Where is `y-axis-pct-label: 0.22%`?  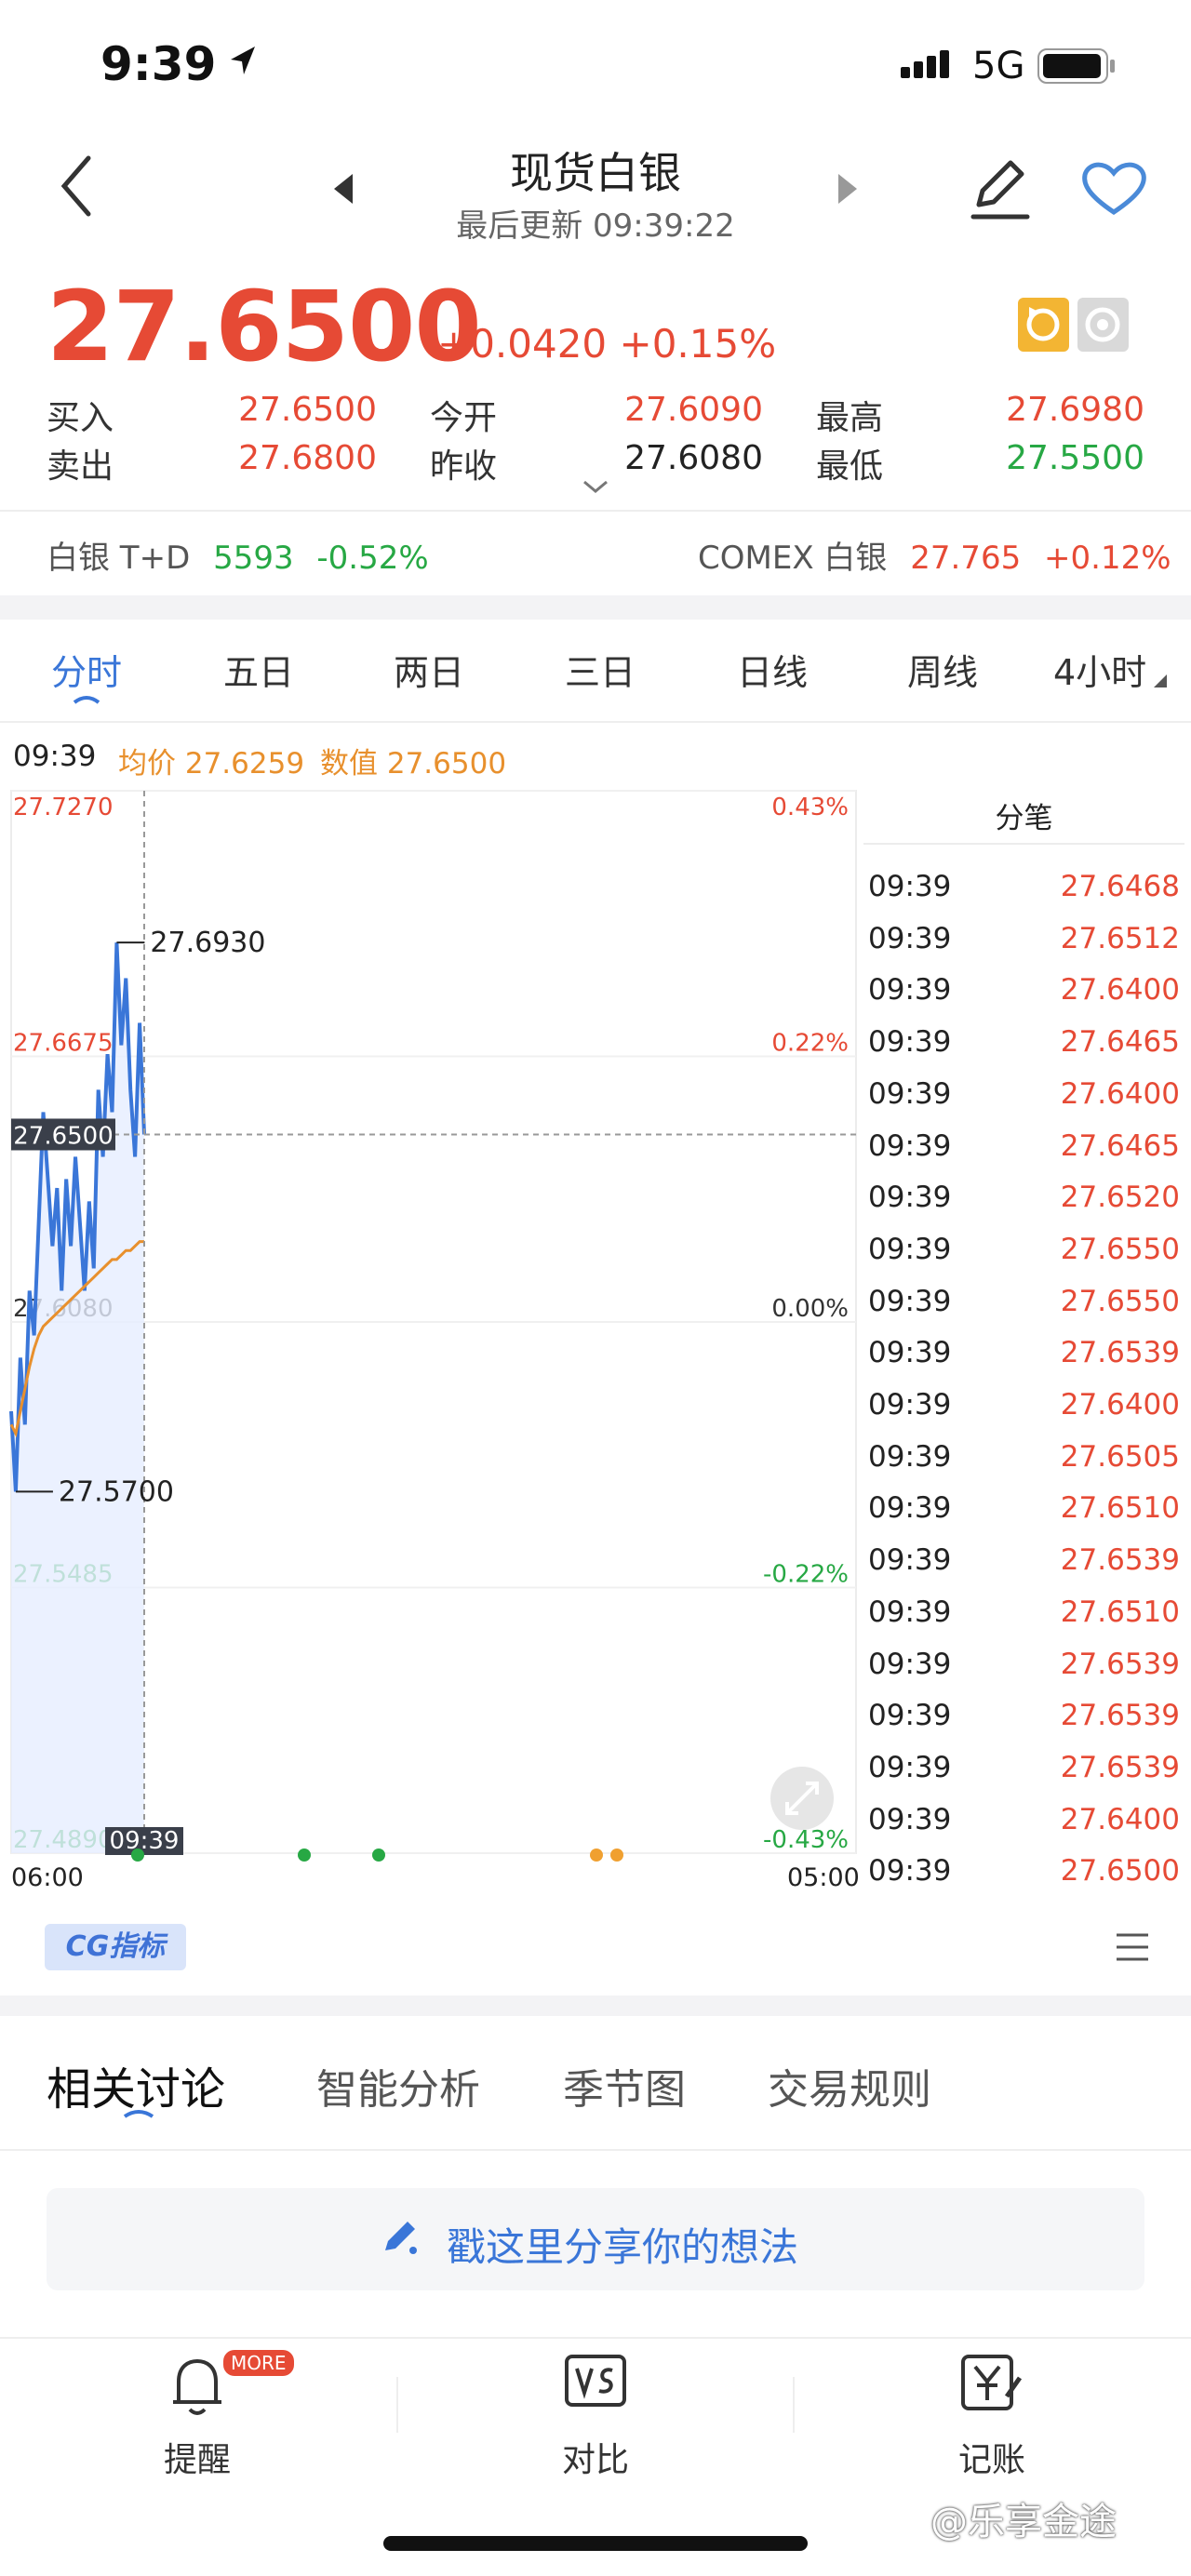
y-axis-pct-label: 0.22% is located at coordinates (810, 1044).